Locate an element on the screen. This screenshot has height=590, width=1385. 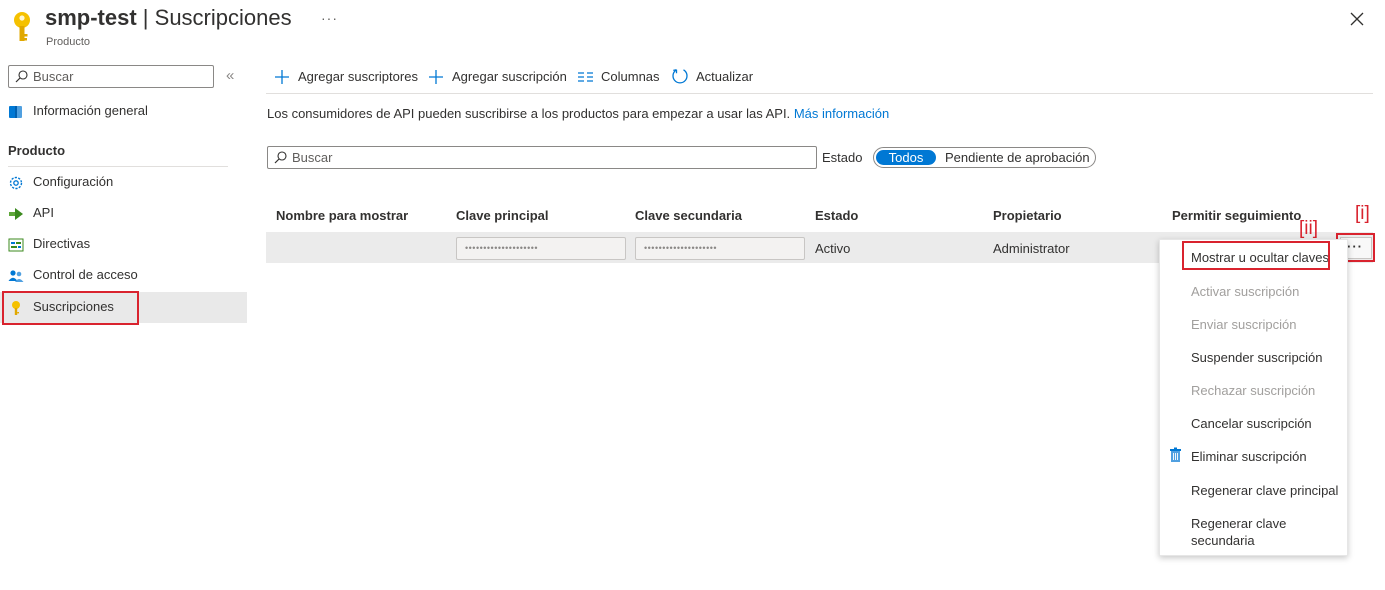
columns-button: Columnas is located at coordinates (618, 77).